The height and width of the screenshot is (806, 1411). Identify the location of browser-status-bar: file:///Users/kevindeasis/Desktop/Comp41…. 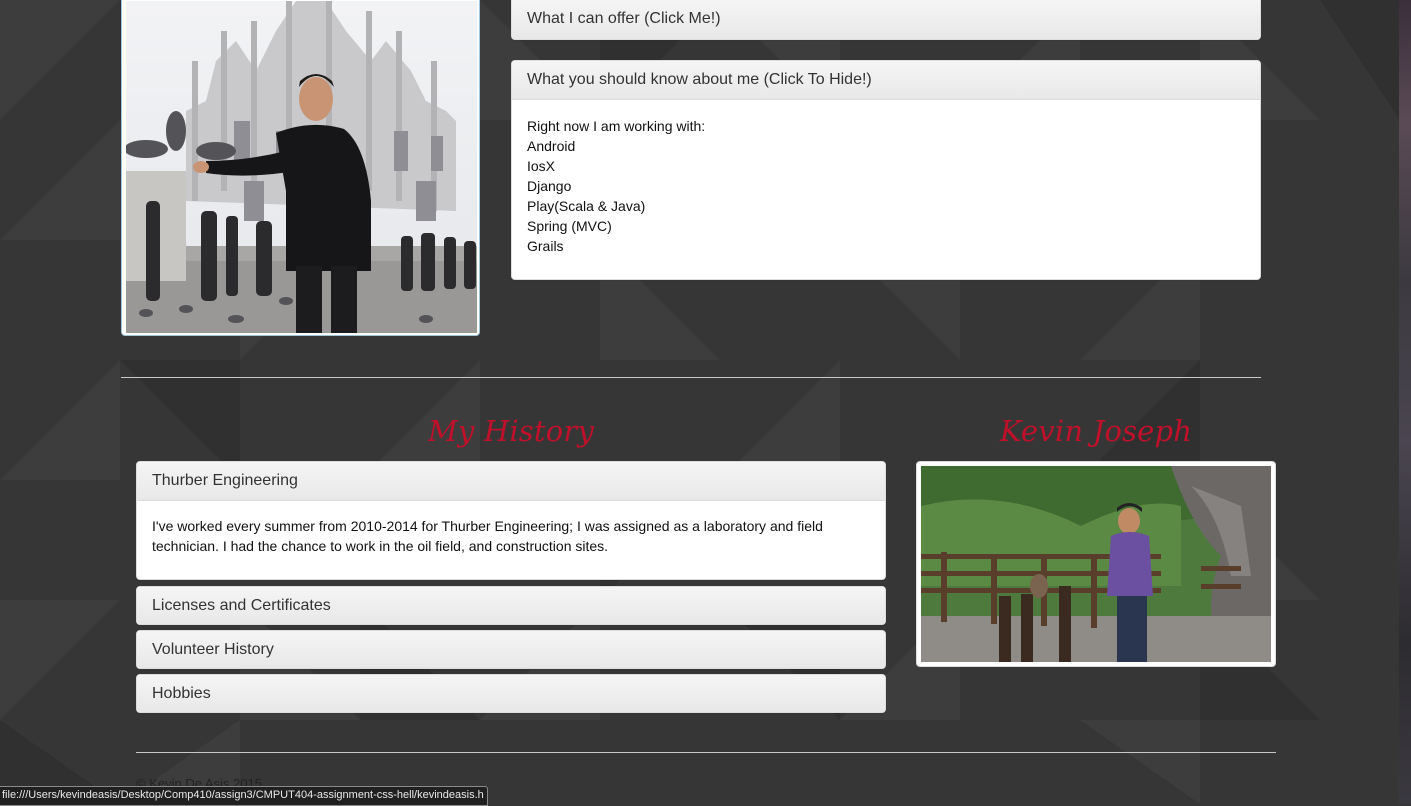
(244, 796).